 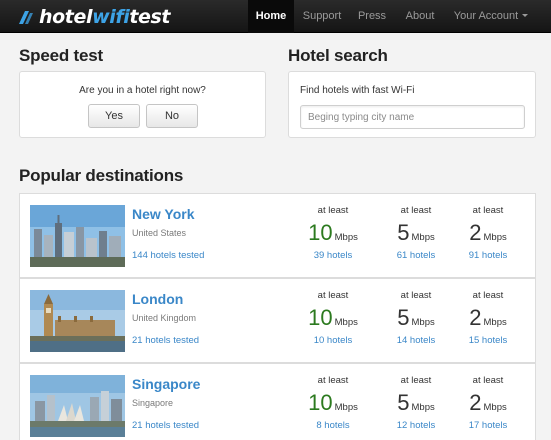 What do you see at coordinates (525, 16) in the screenshot?
I see `caret-down-icon` at bounding box center [525, 16].